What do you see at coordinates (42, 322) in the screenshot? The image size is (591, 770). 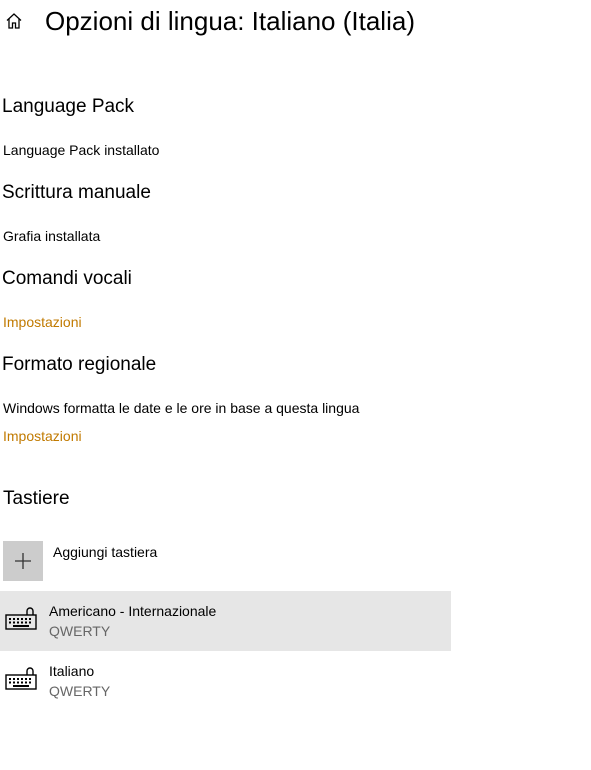 I see `voice-commands-settings-link: Impostazioni` at bounding box center [42, 322].